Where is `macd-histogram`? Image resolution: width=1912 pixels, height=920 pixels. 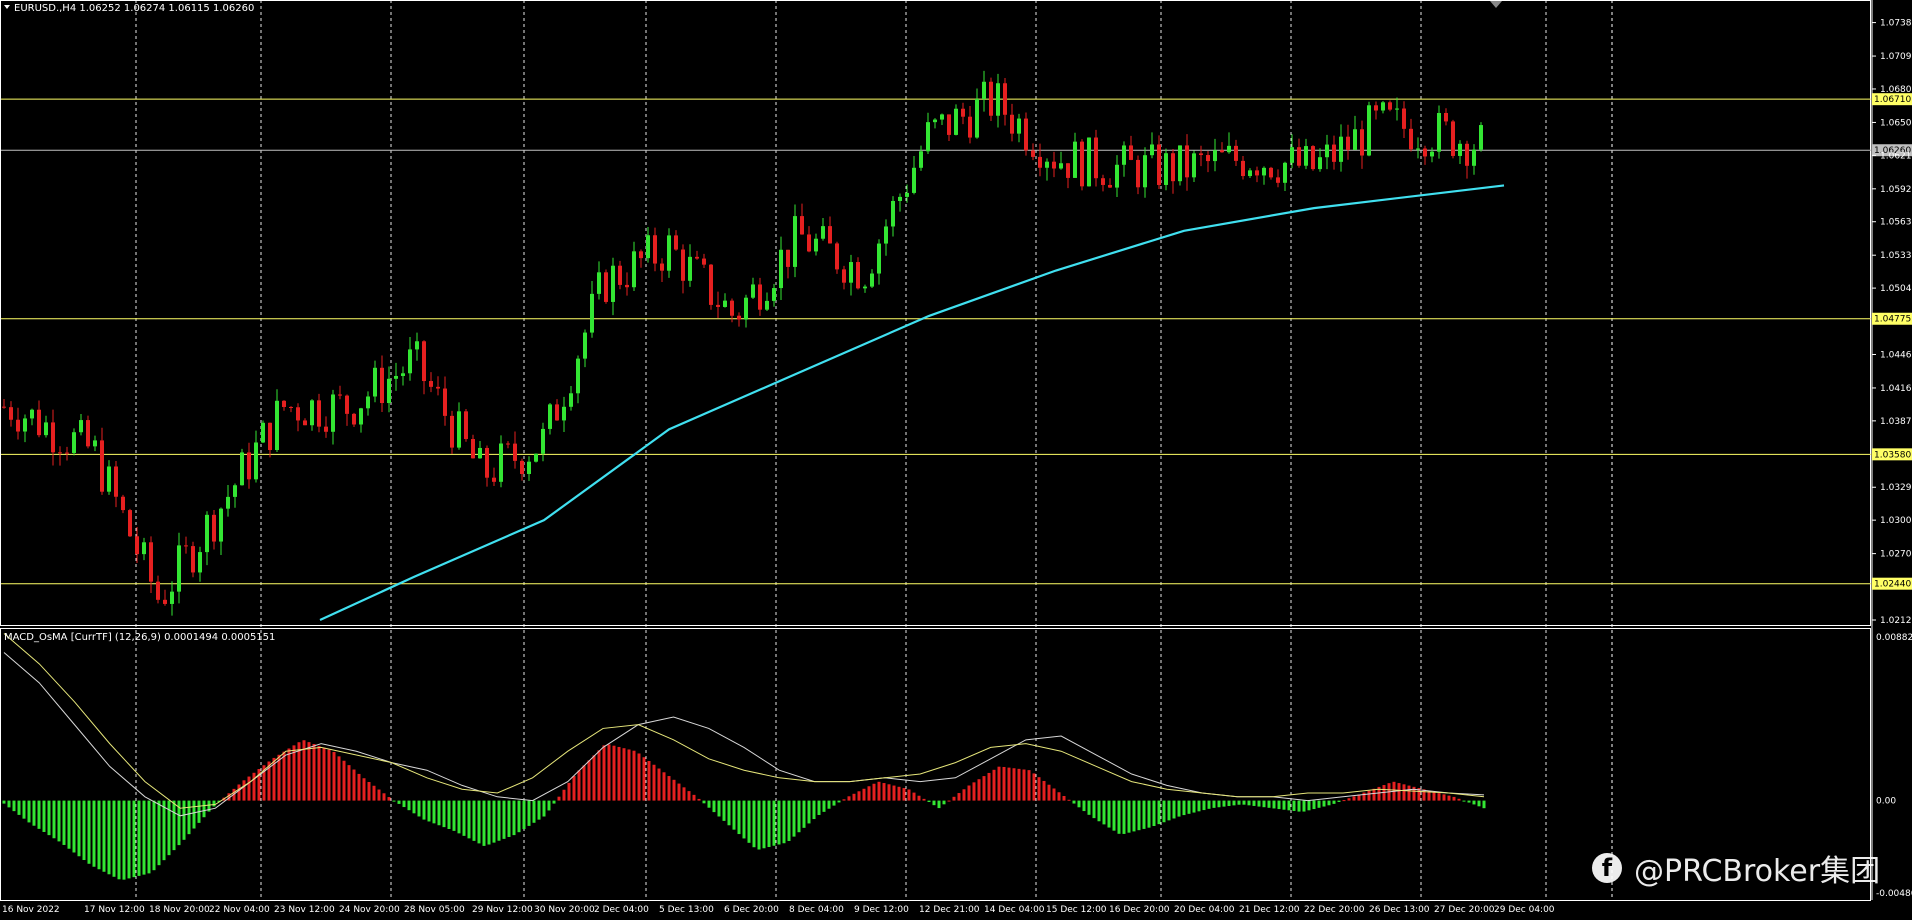
macd-histogram is located at coordinates (744, 810).